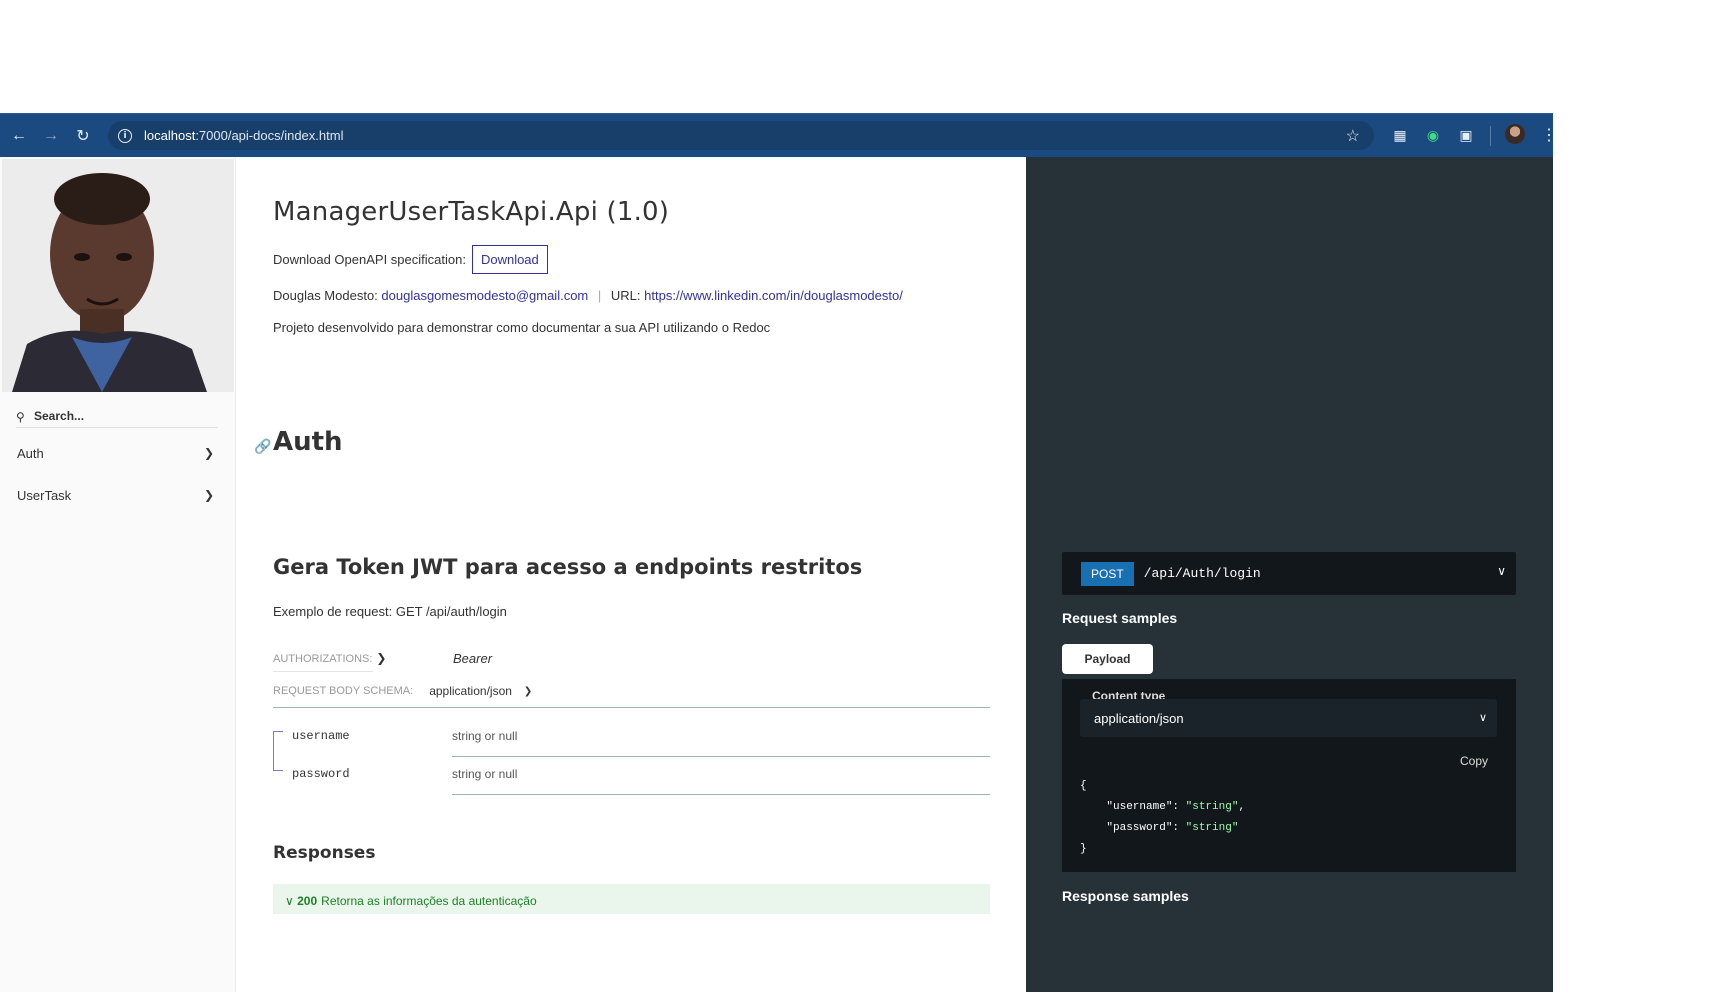 The width and height of the screenshot is (1718, 992). What do you see at coordinates (321, 736) in the screenshot?
I see `field-name: username` at bounding box center [321, 736].